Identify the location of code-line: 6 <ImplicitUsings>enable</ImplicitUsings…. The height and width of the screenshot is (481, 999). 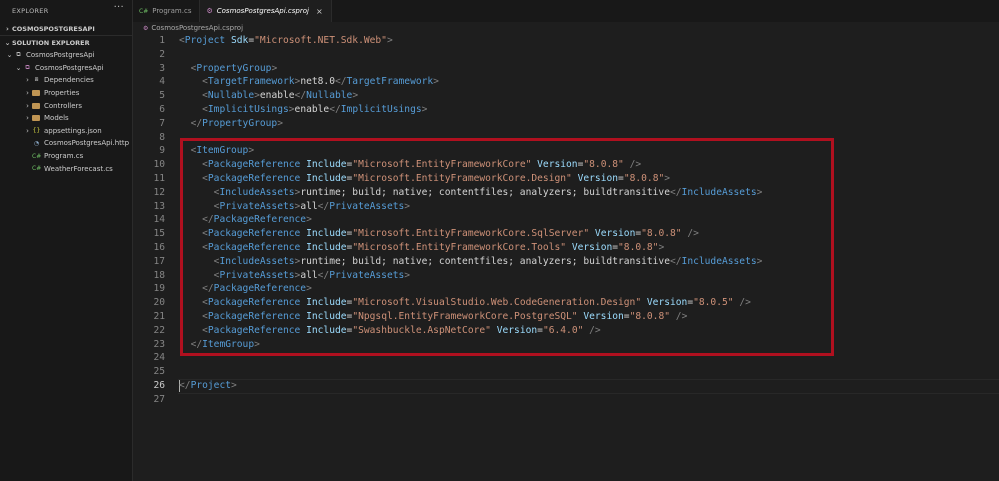
(566, 110).